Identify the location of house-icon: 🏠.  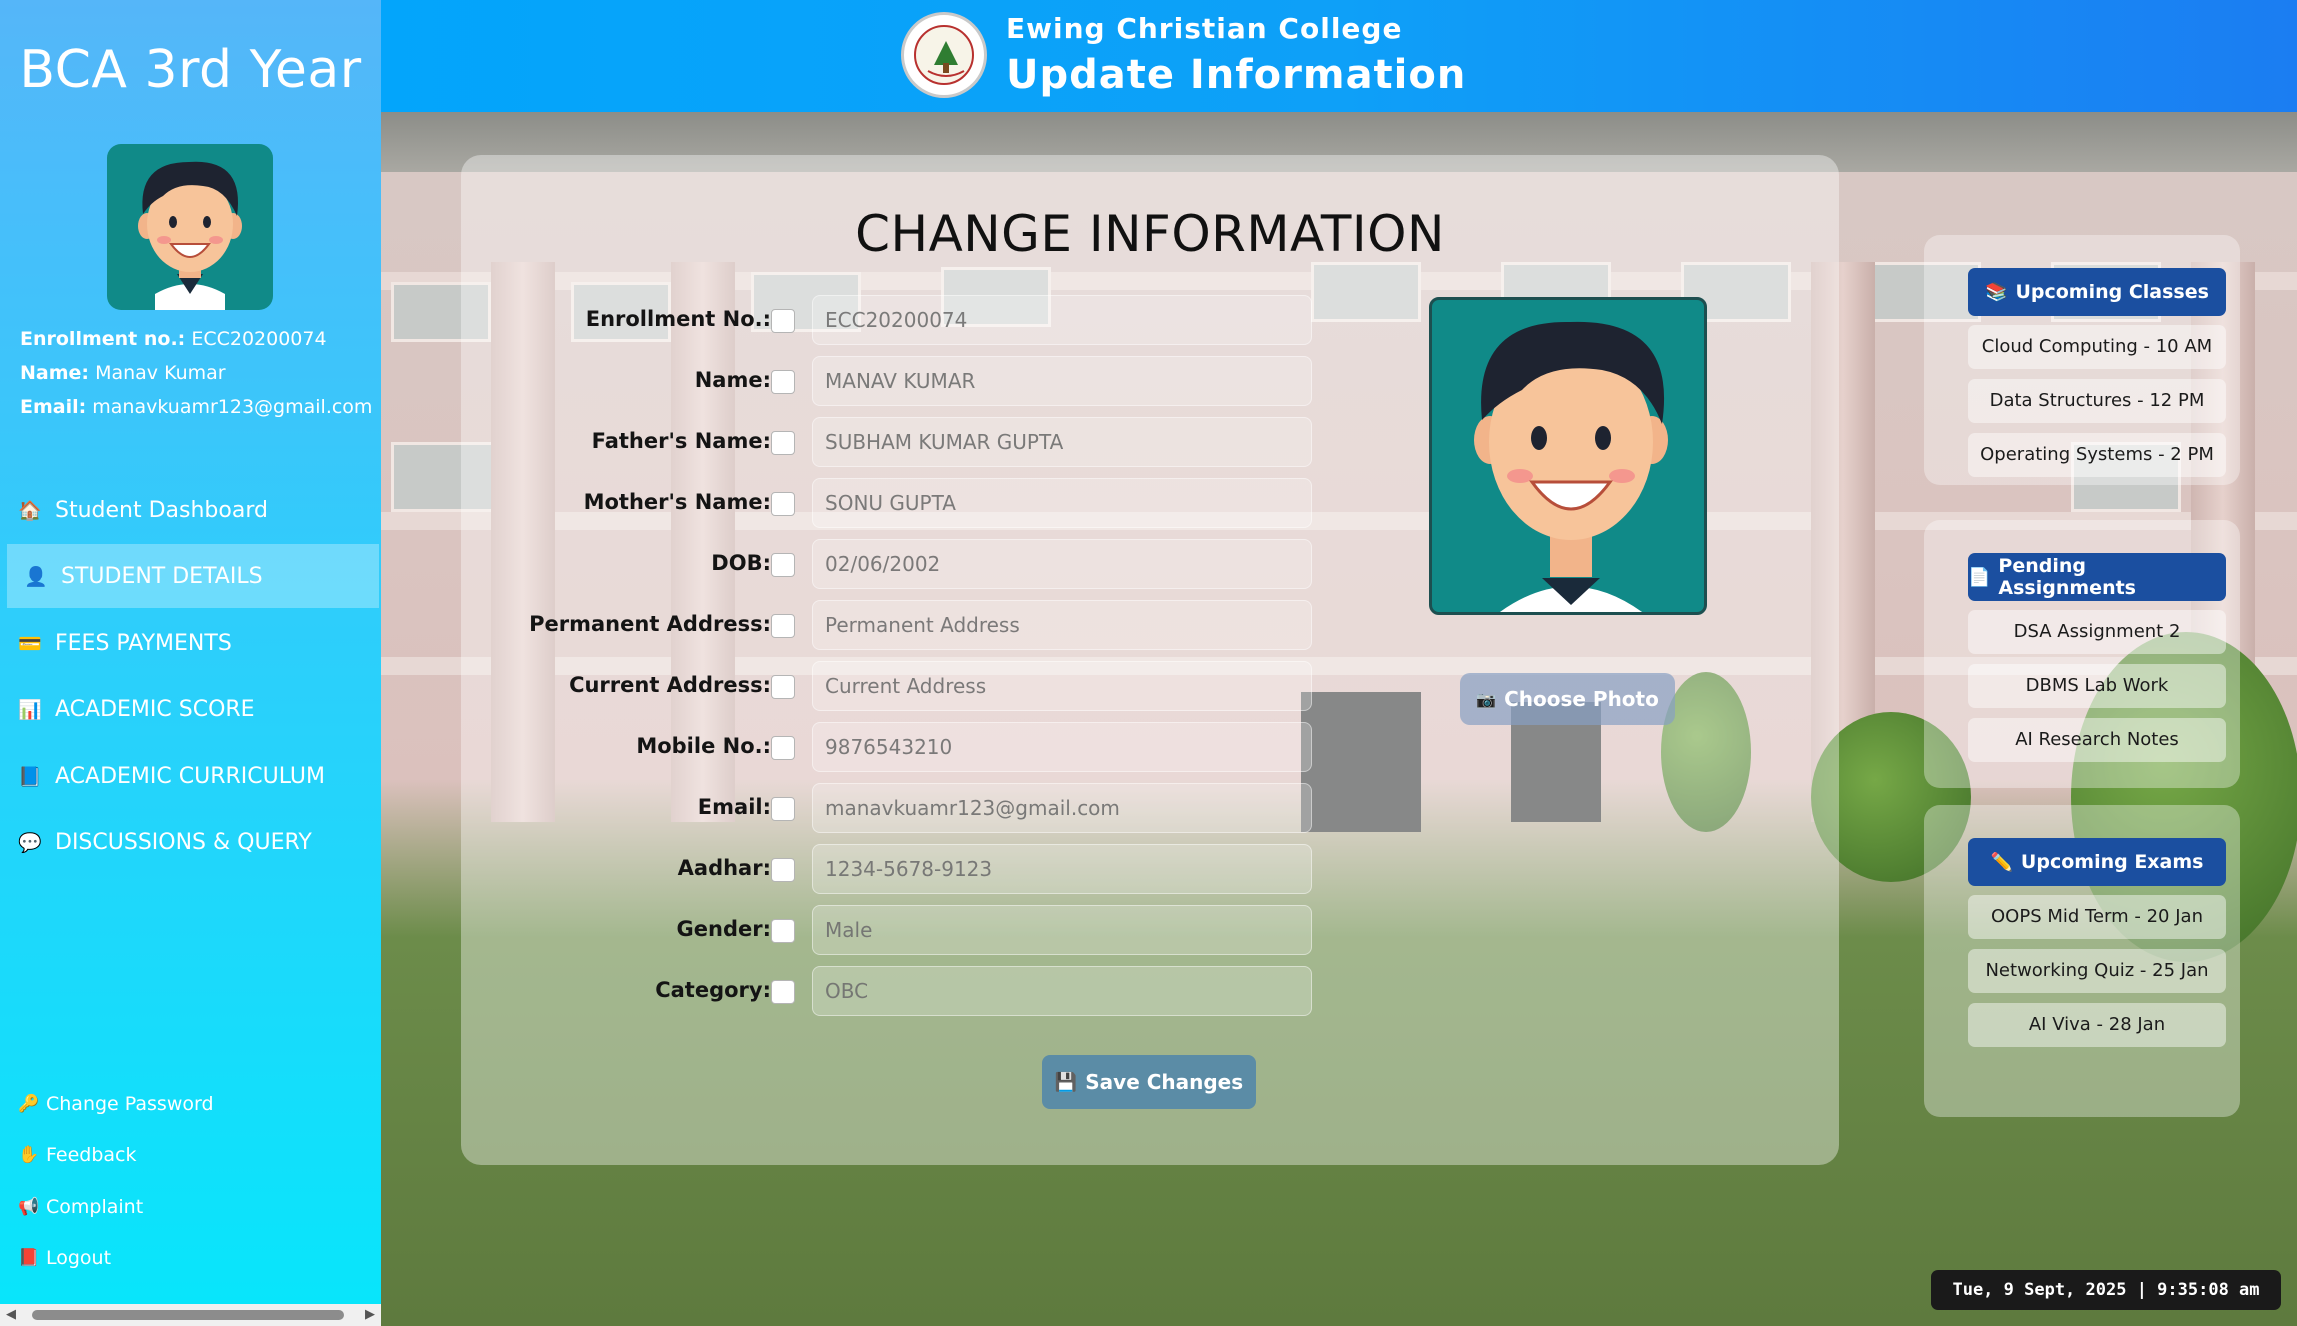
(30, 510).